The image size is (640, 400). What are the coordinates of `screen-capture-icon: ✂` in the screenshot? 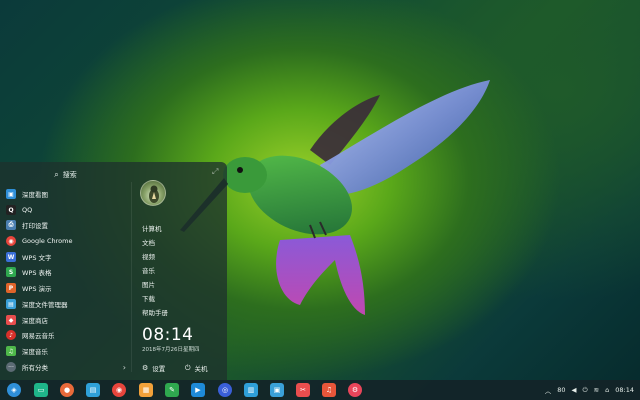 It's located at (303, 390).